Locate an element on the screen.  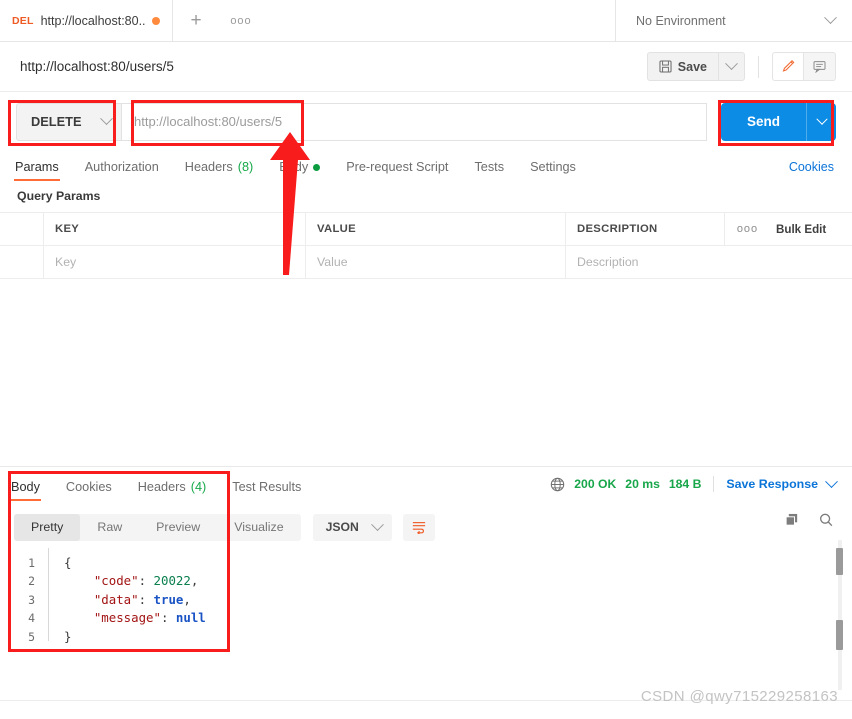
tab-settings: Settings is located at coordinates (553, 170).